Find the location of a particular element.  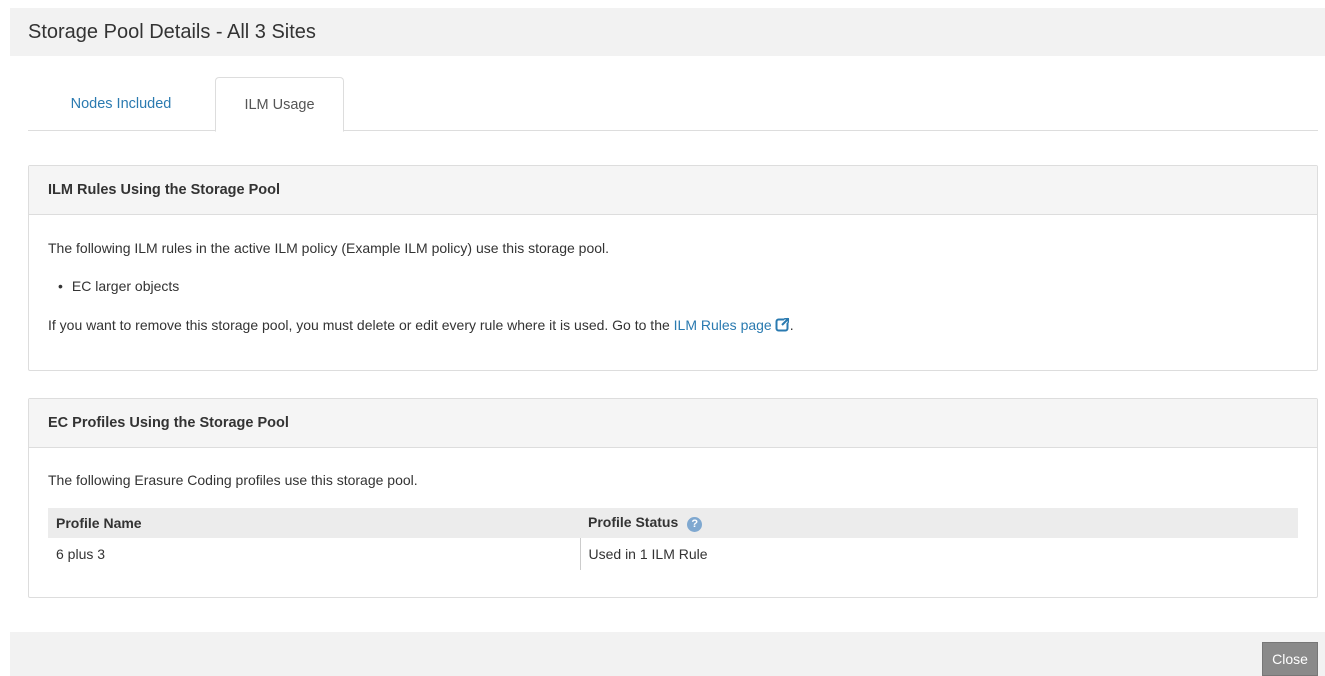

question-circle-icon: ? is located at coordinates (695, 524).